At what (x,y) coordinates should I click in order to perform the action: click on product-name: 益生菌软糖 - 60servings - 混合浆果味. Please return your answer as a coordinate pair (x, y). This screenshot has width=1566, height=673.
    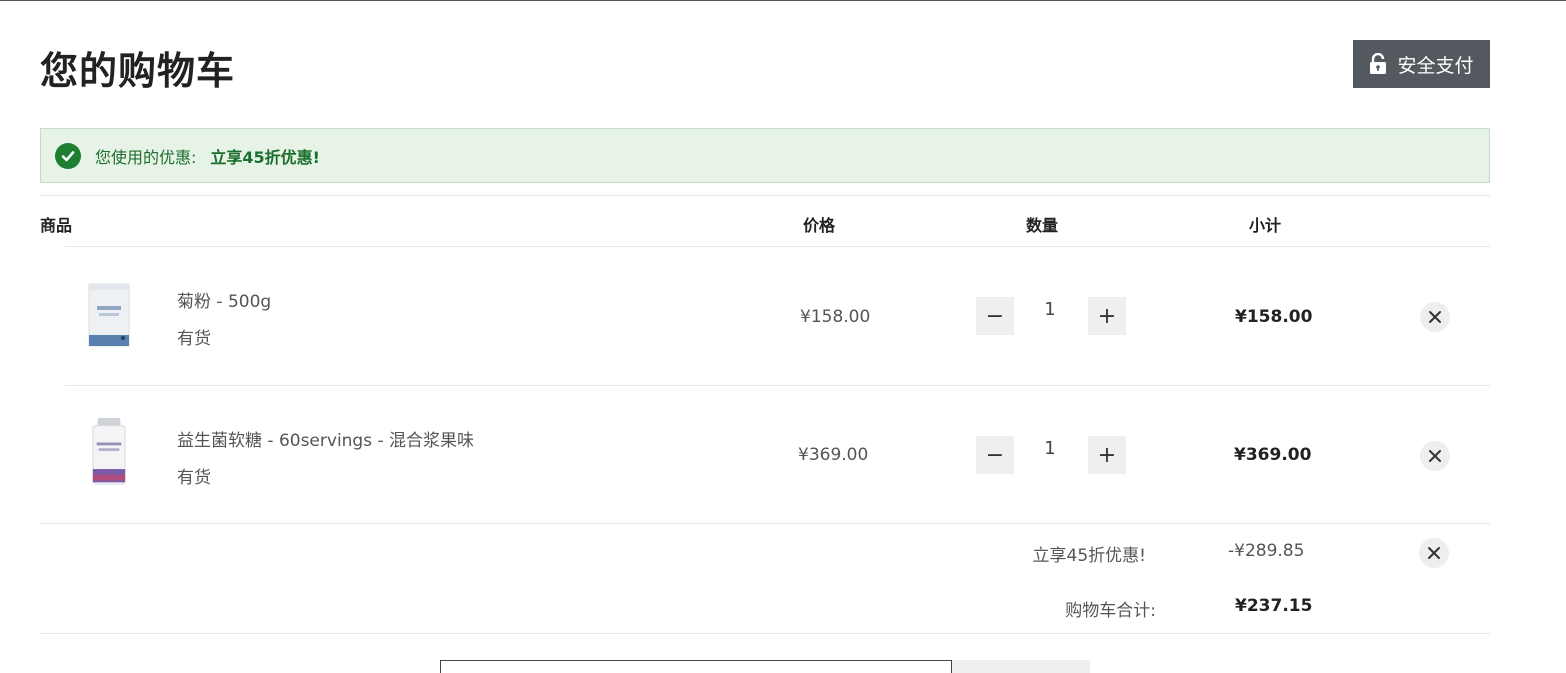
    Looking at the image, I should click on (325, 438).